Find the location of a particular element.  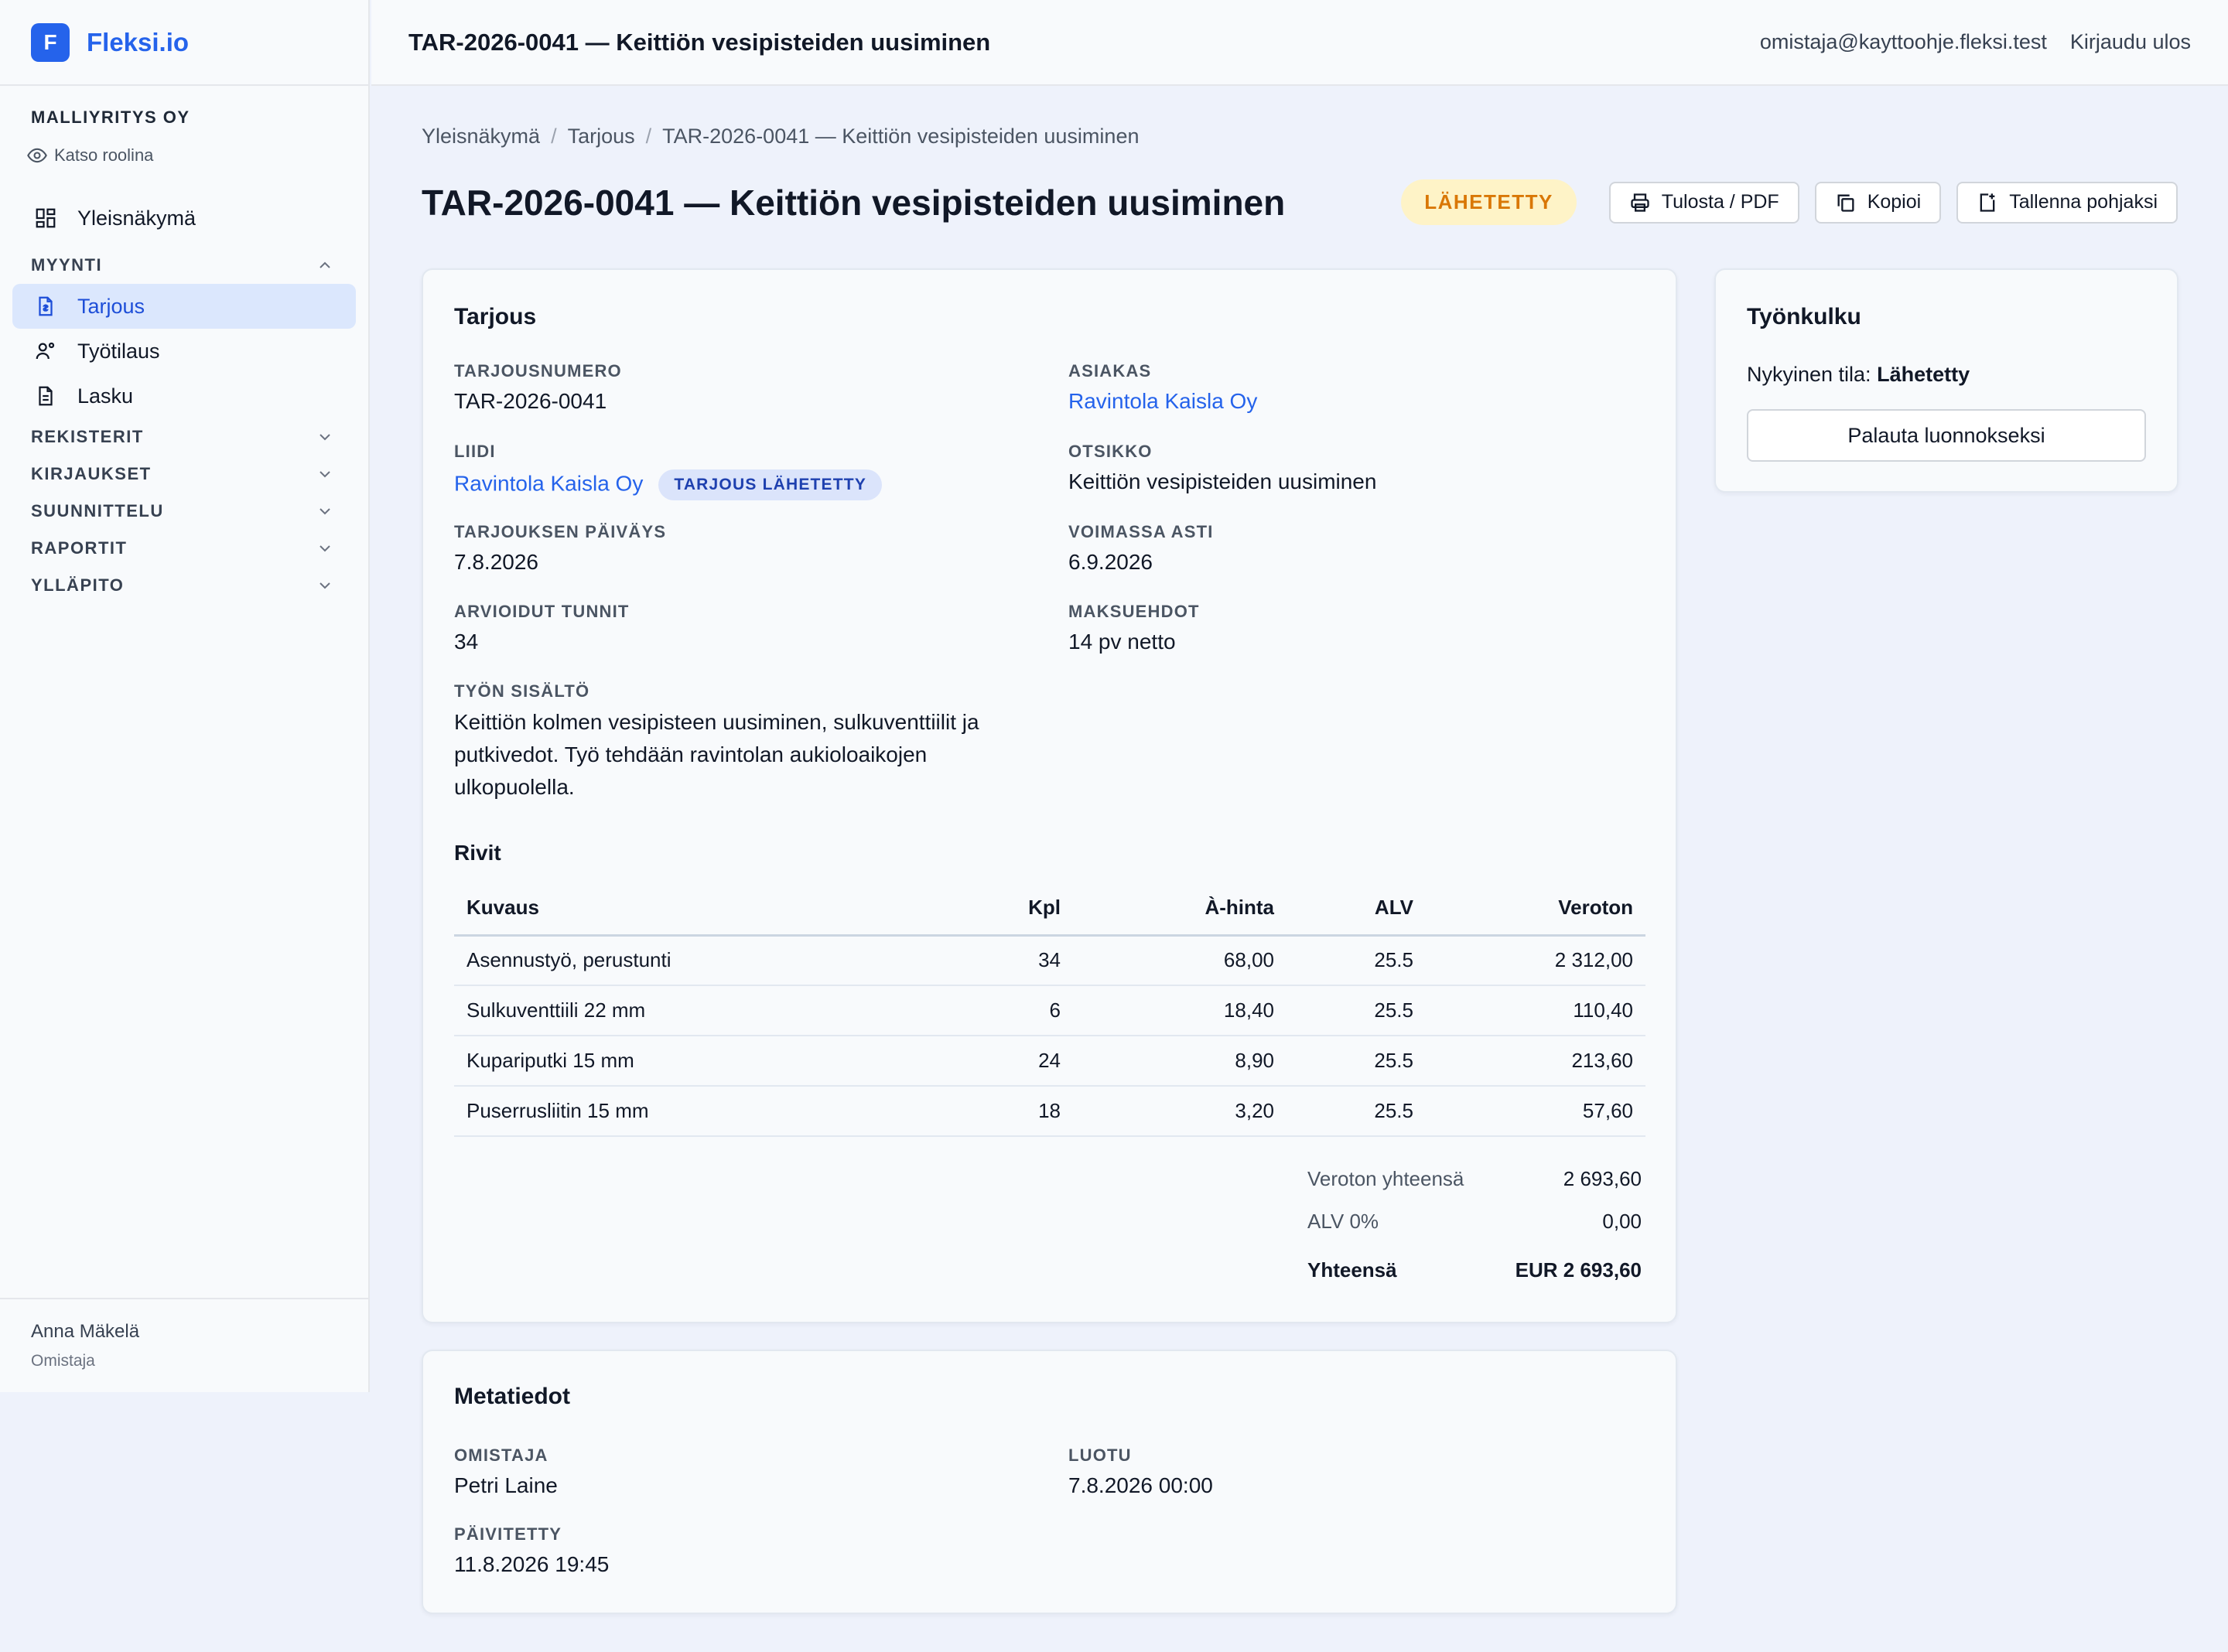

field-label: LIIDI is located at coordinates (475, 451).